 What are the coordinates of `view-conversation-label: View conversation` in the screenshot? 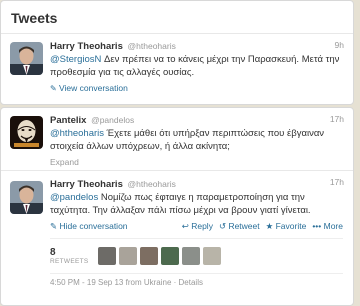 It's located at (93, 88).